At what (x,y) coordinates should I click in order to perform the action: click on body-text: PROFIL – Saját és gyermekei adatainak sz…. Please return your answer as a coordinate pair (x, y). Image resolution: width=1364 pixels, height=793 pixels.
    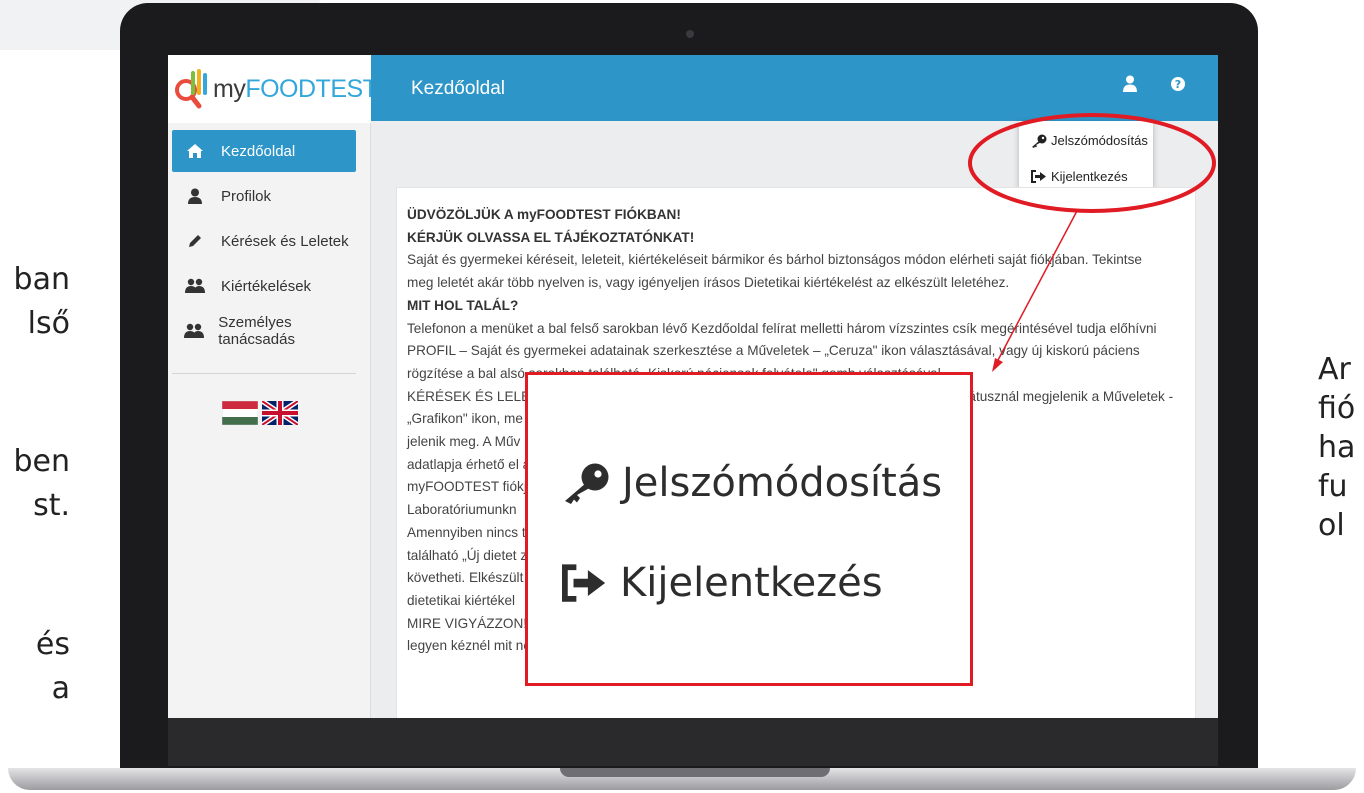
    Looking at the image, I should click on (773, 351).